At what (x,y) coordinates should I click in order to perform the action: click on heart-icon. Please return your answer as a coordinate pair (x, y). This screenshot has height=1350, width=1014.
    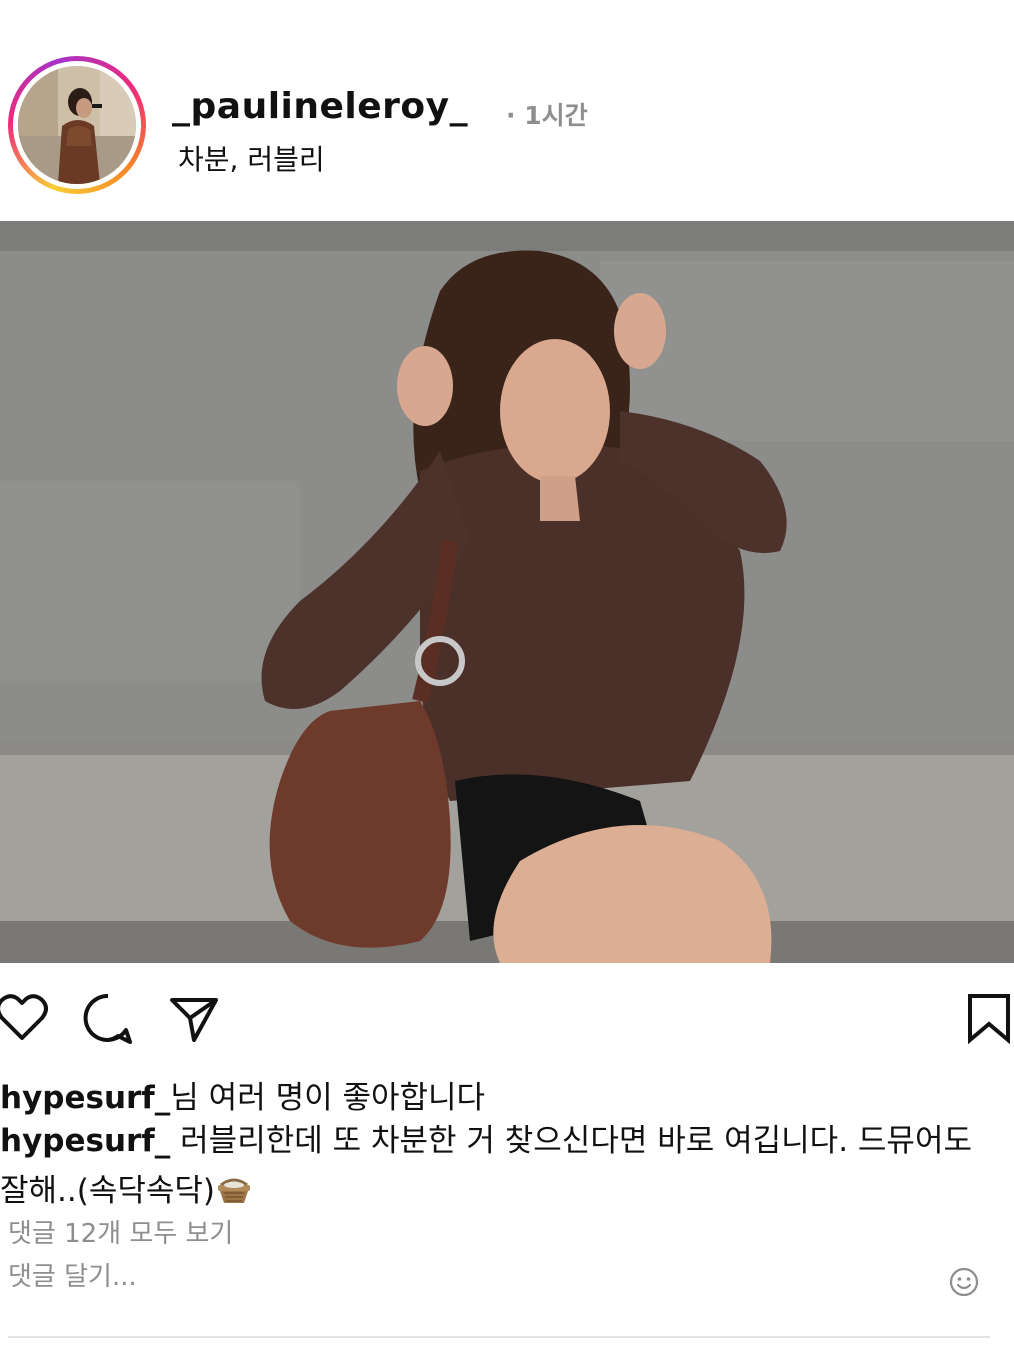
    Looking at the image, I should click on (25, 1018).